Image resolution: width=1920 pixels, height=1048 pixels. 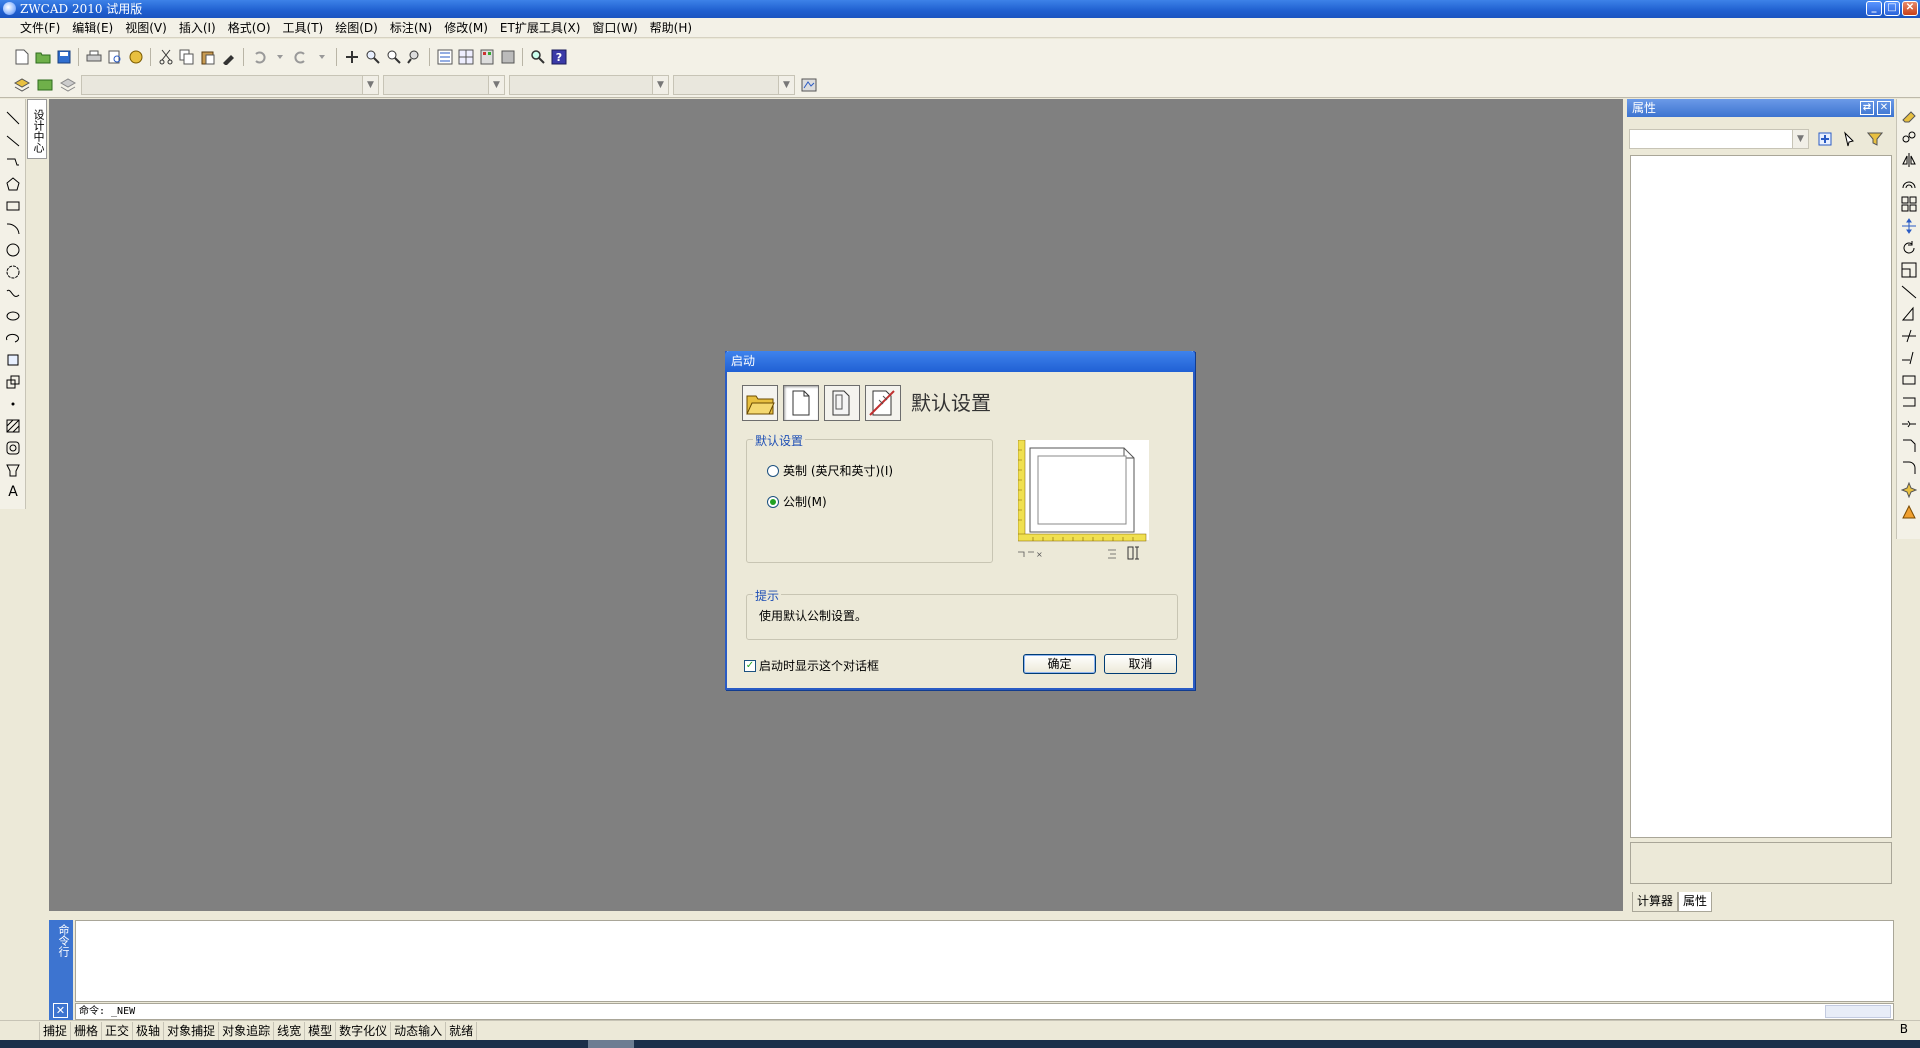 What do you see at coordinates (1909, 336) in the screenshot?
I see `trim-icon` at bounding box center [1909, 336].